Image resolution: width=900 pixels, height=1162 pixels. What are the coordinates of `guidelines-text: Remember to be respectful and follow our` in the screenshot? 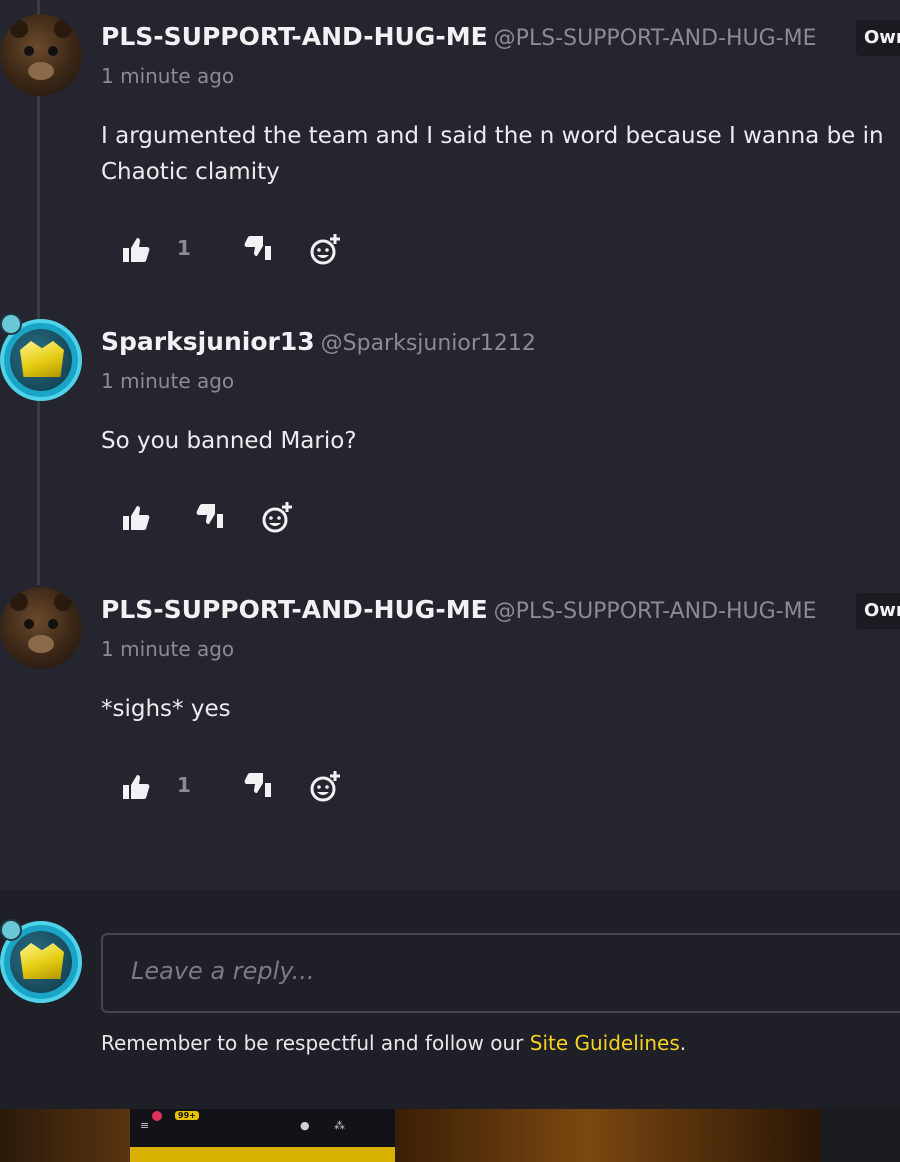 It's located at (315, 1043).